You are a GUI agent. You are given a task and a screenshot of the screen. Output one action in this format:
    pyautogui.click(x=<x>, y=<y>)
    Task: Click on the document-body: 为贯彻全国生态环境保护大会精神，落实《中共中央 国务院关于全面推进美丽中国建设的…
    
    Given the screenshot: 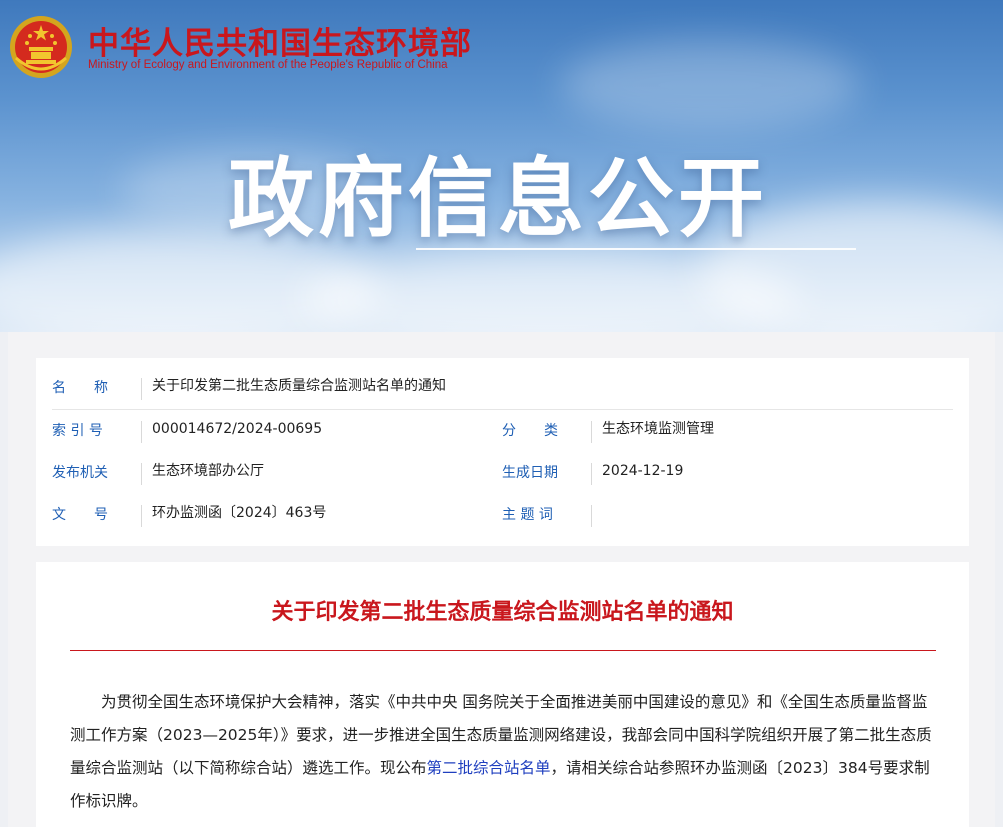 What is the action you would take?
    pyautogui.click(x=503, y=752)
    